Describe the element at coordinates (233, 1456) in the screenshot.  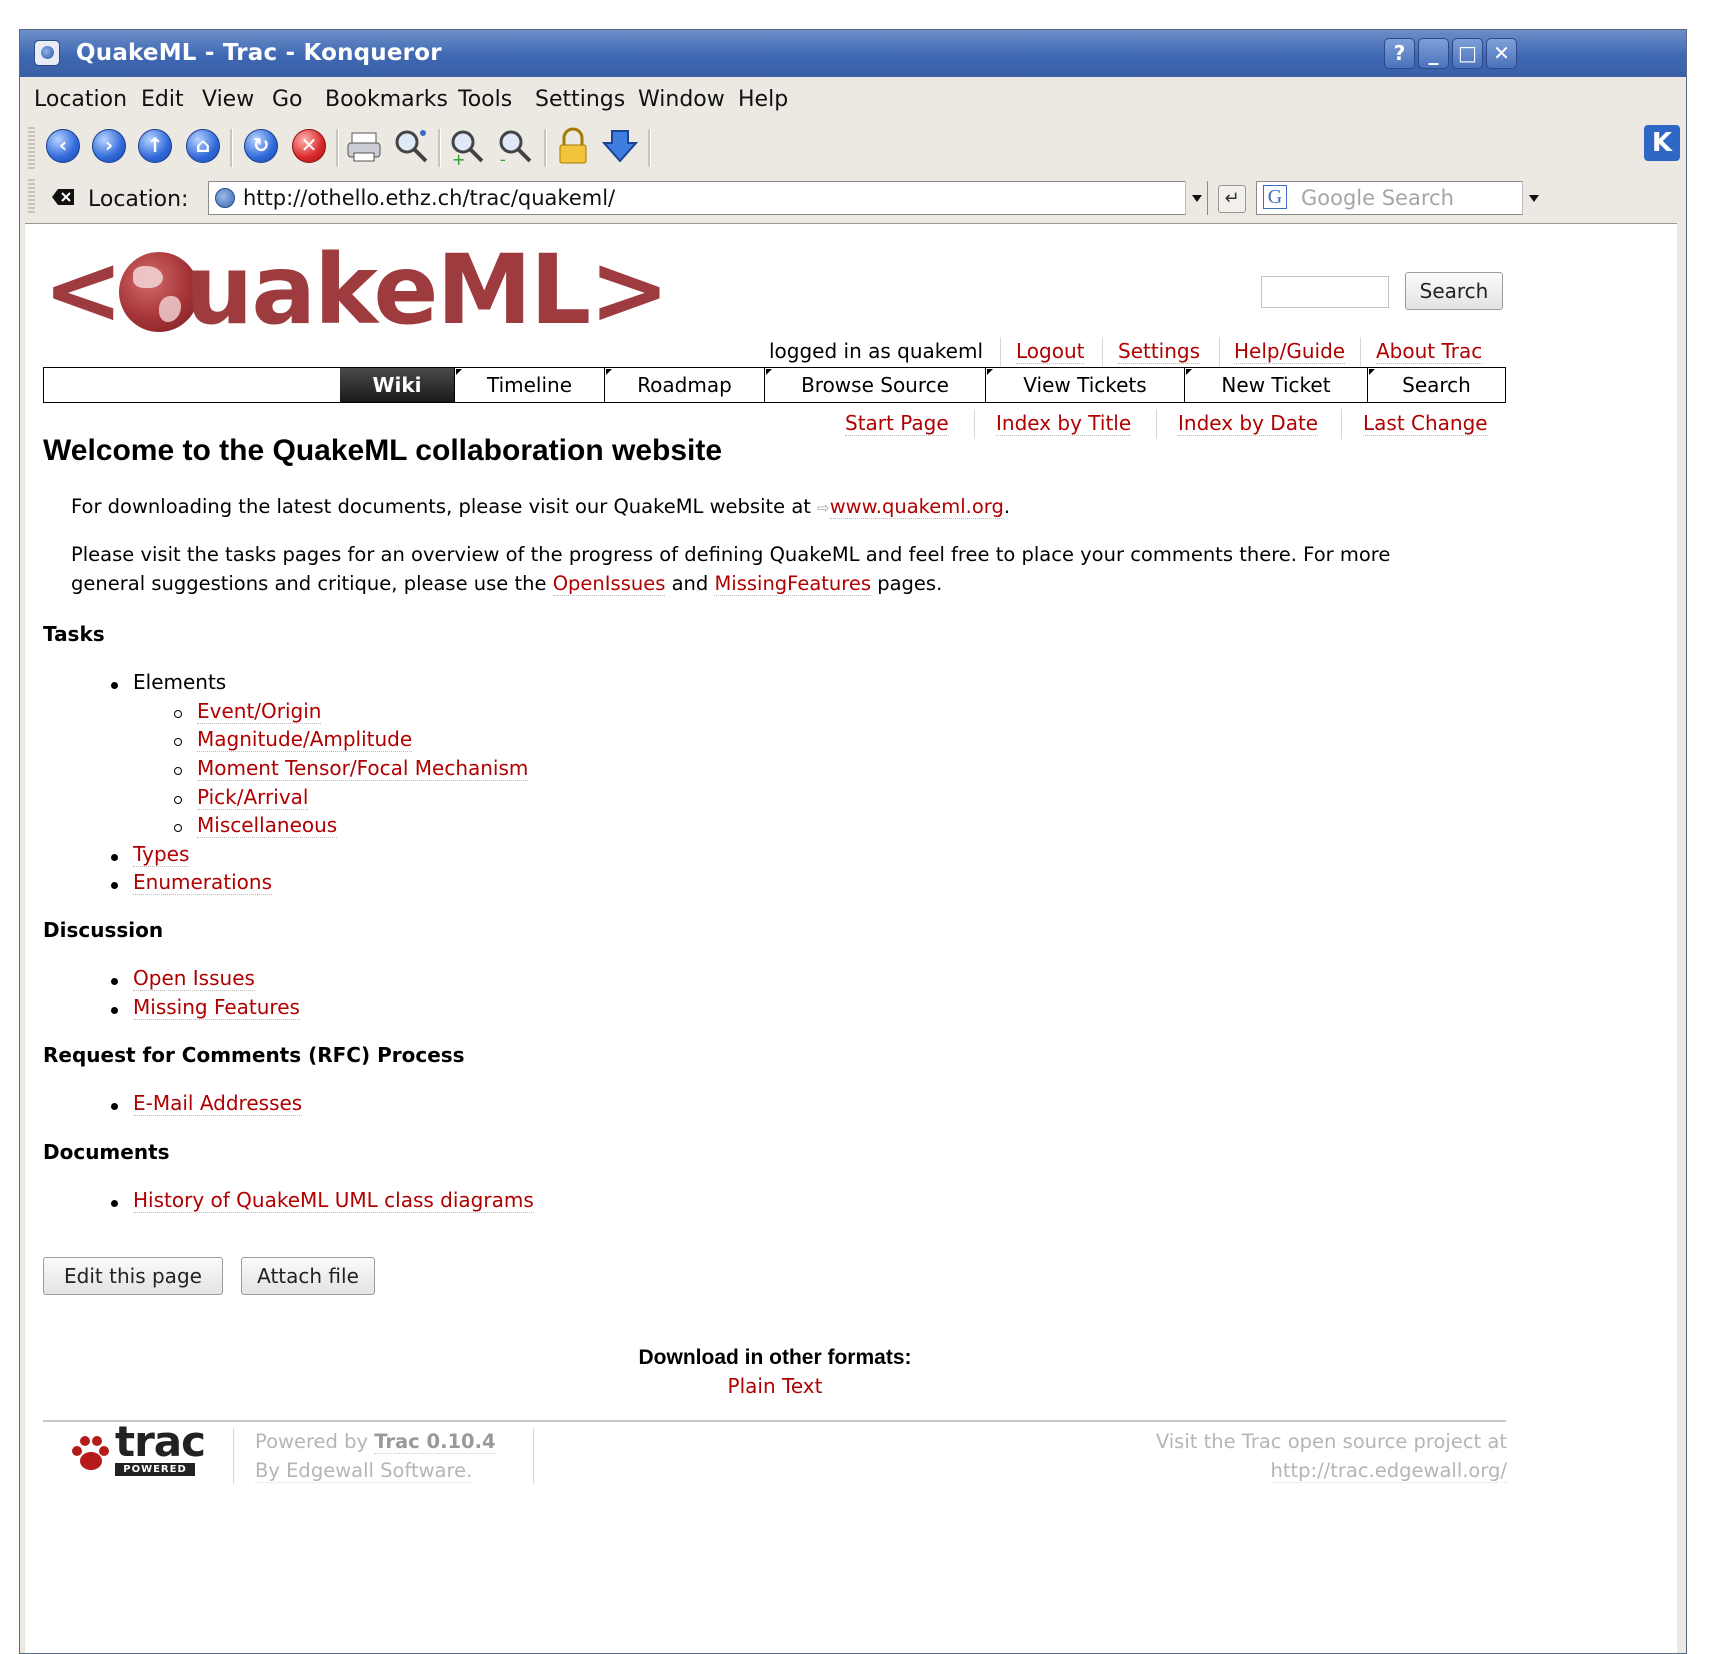
I see `footer-separator` at that location.